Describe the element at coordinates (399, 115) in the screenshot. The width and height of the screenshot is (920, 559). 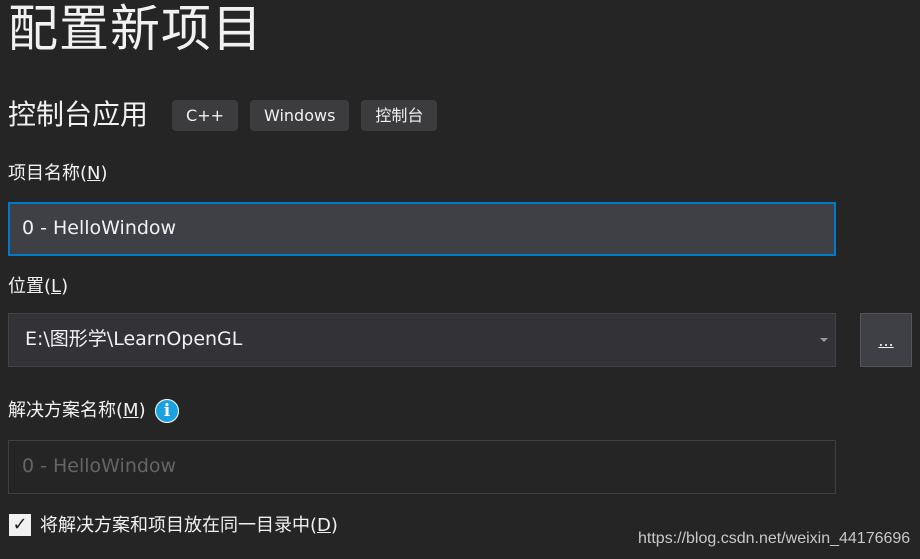
I see `tag-console: 控制台` at that location.